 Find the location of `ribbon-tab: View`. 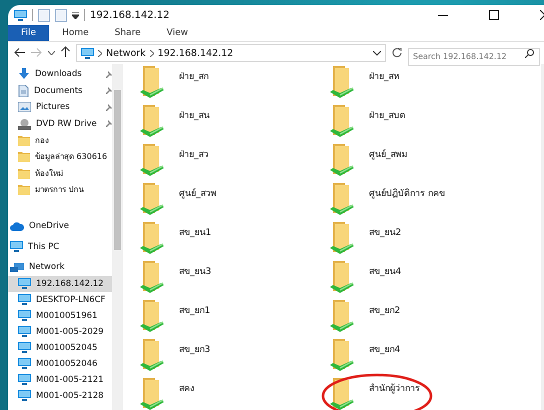

ribbon-tab: View is located at coordinates (177, 33).